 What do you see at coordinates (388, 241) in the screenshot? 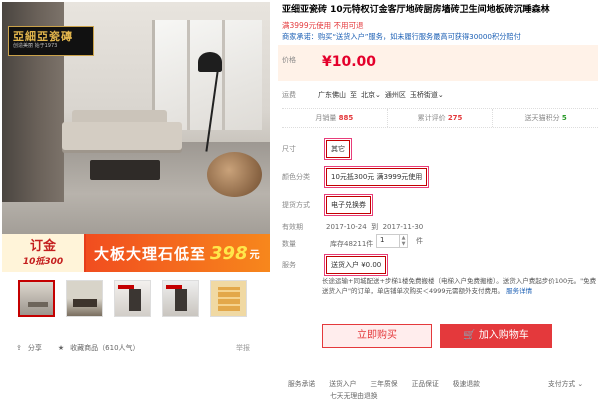
I see `quantity-input: 1` at bounding box center [388, 241].